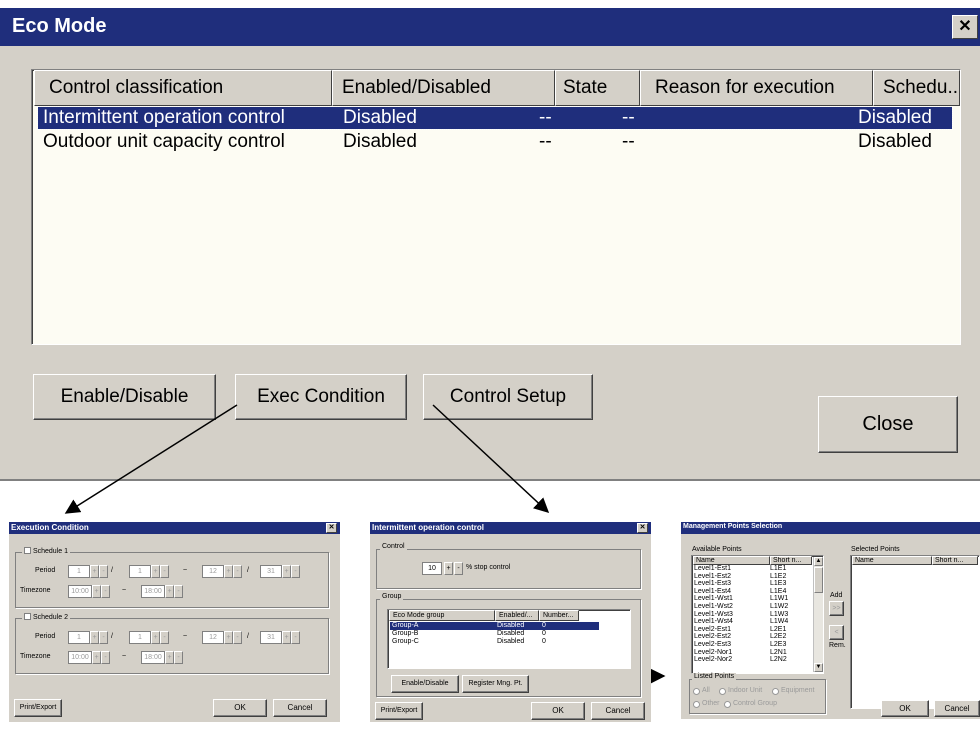  I want to click on filter-all-radio, so click(696, 691).